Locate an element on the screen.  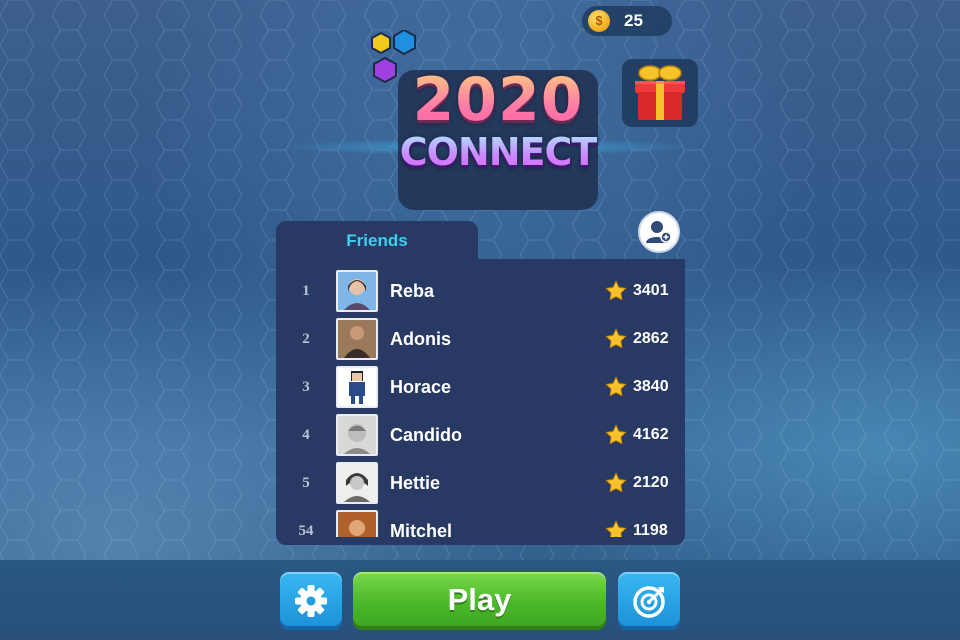
player-score: 4162 is located at coordinates (651, 434).